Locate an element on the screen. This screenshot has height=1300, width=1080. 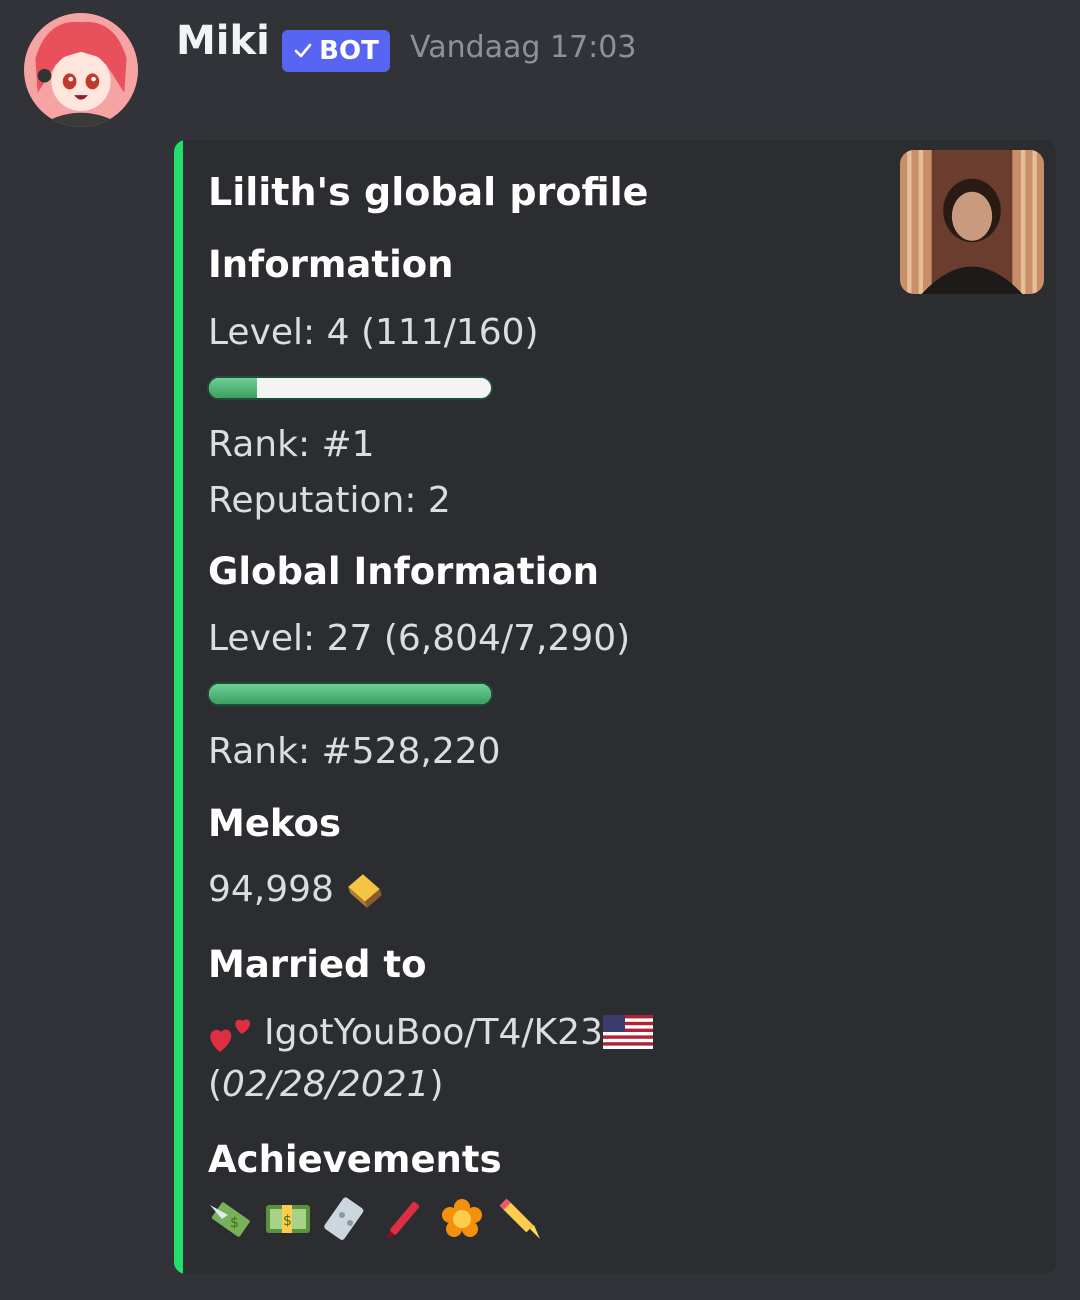
reputation: Reputation: 2 is located at coordinates (329, 500).